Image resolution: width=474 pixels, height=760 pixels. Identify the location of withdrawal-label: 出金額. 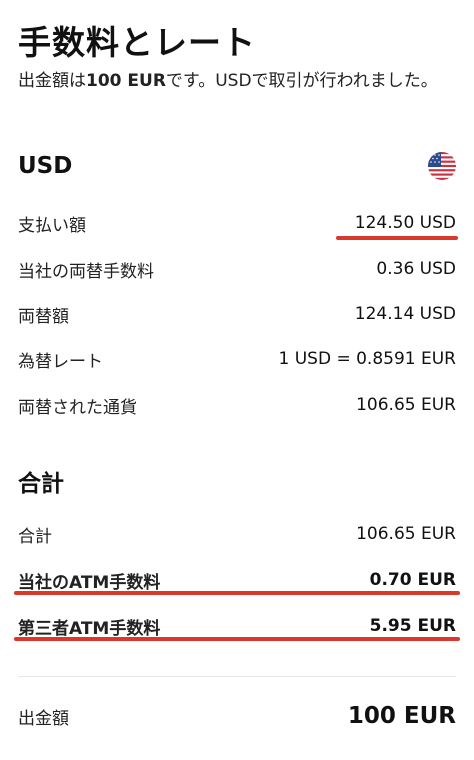
(43, 718).